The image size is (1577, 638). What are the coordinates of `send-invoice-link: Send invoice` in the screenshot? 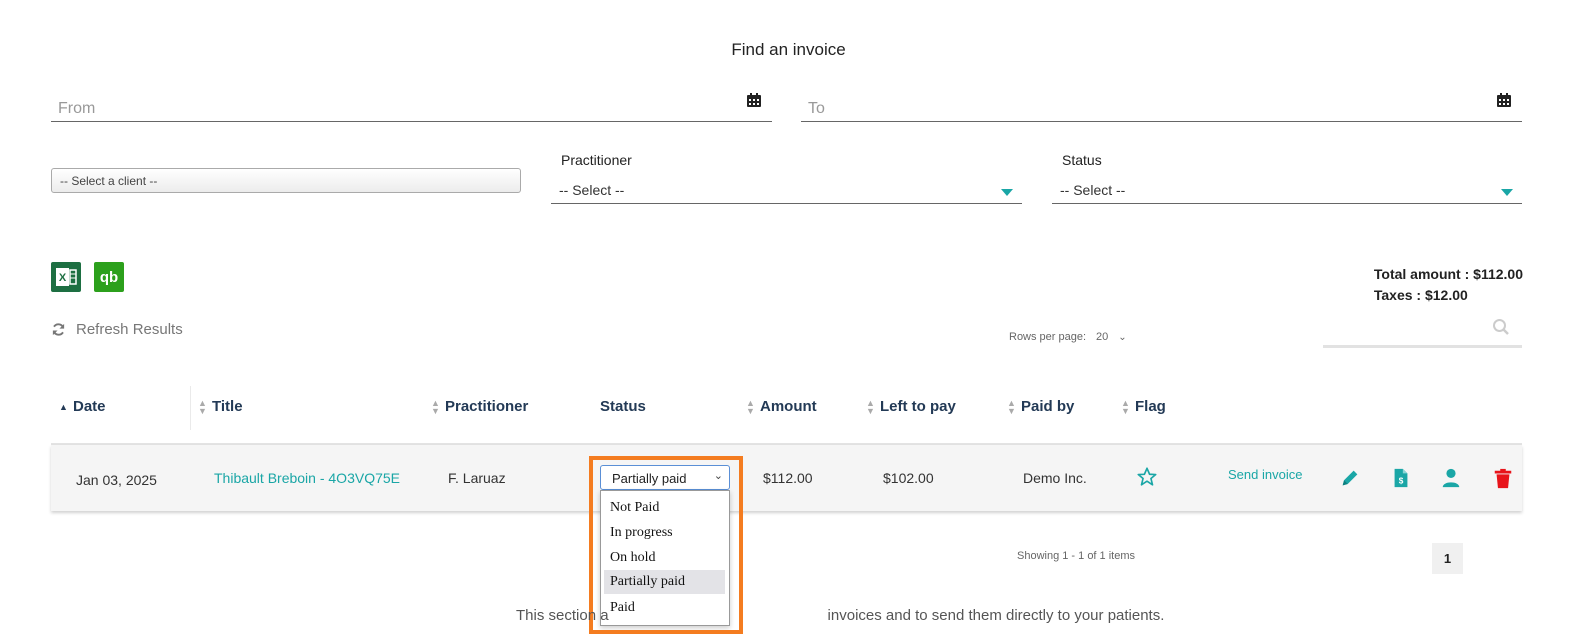 It's located at (1265, 474).